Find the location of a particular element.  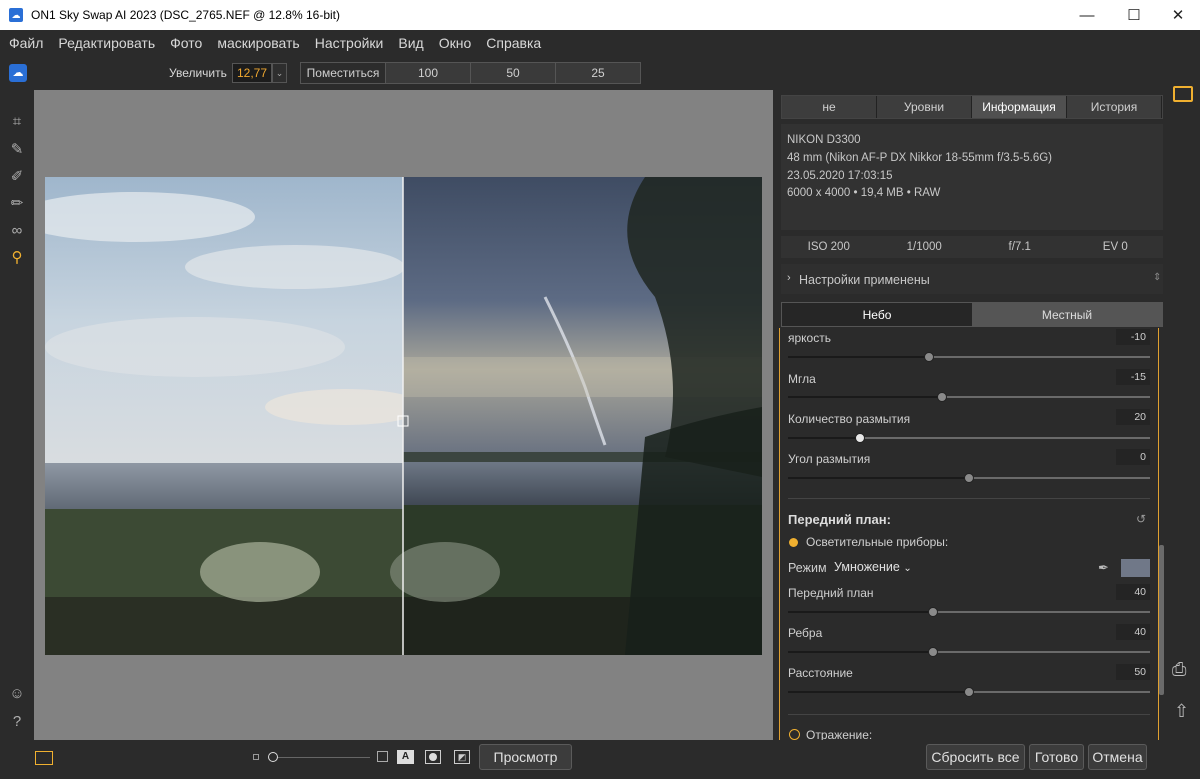

zoom-input: 12,77 is located at coordinates (252, 73).